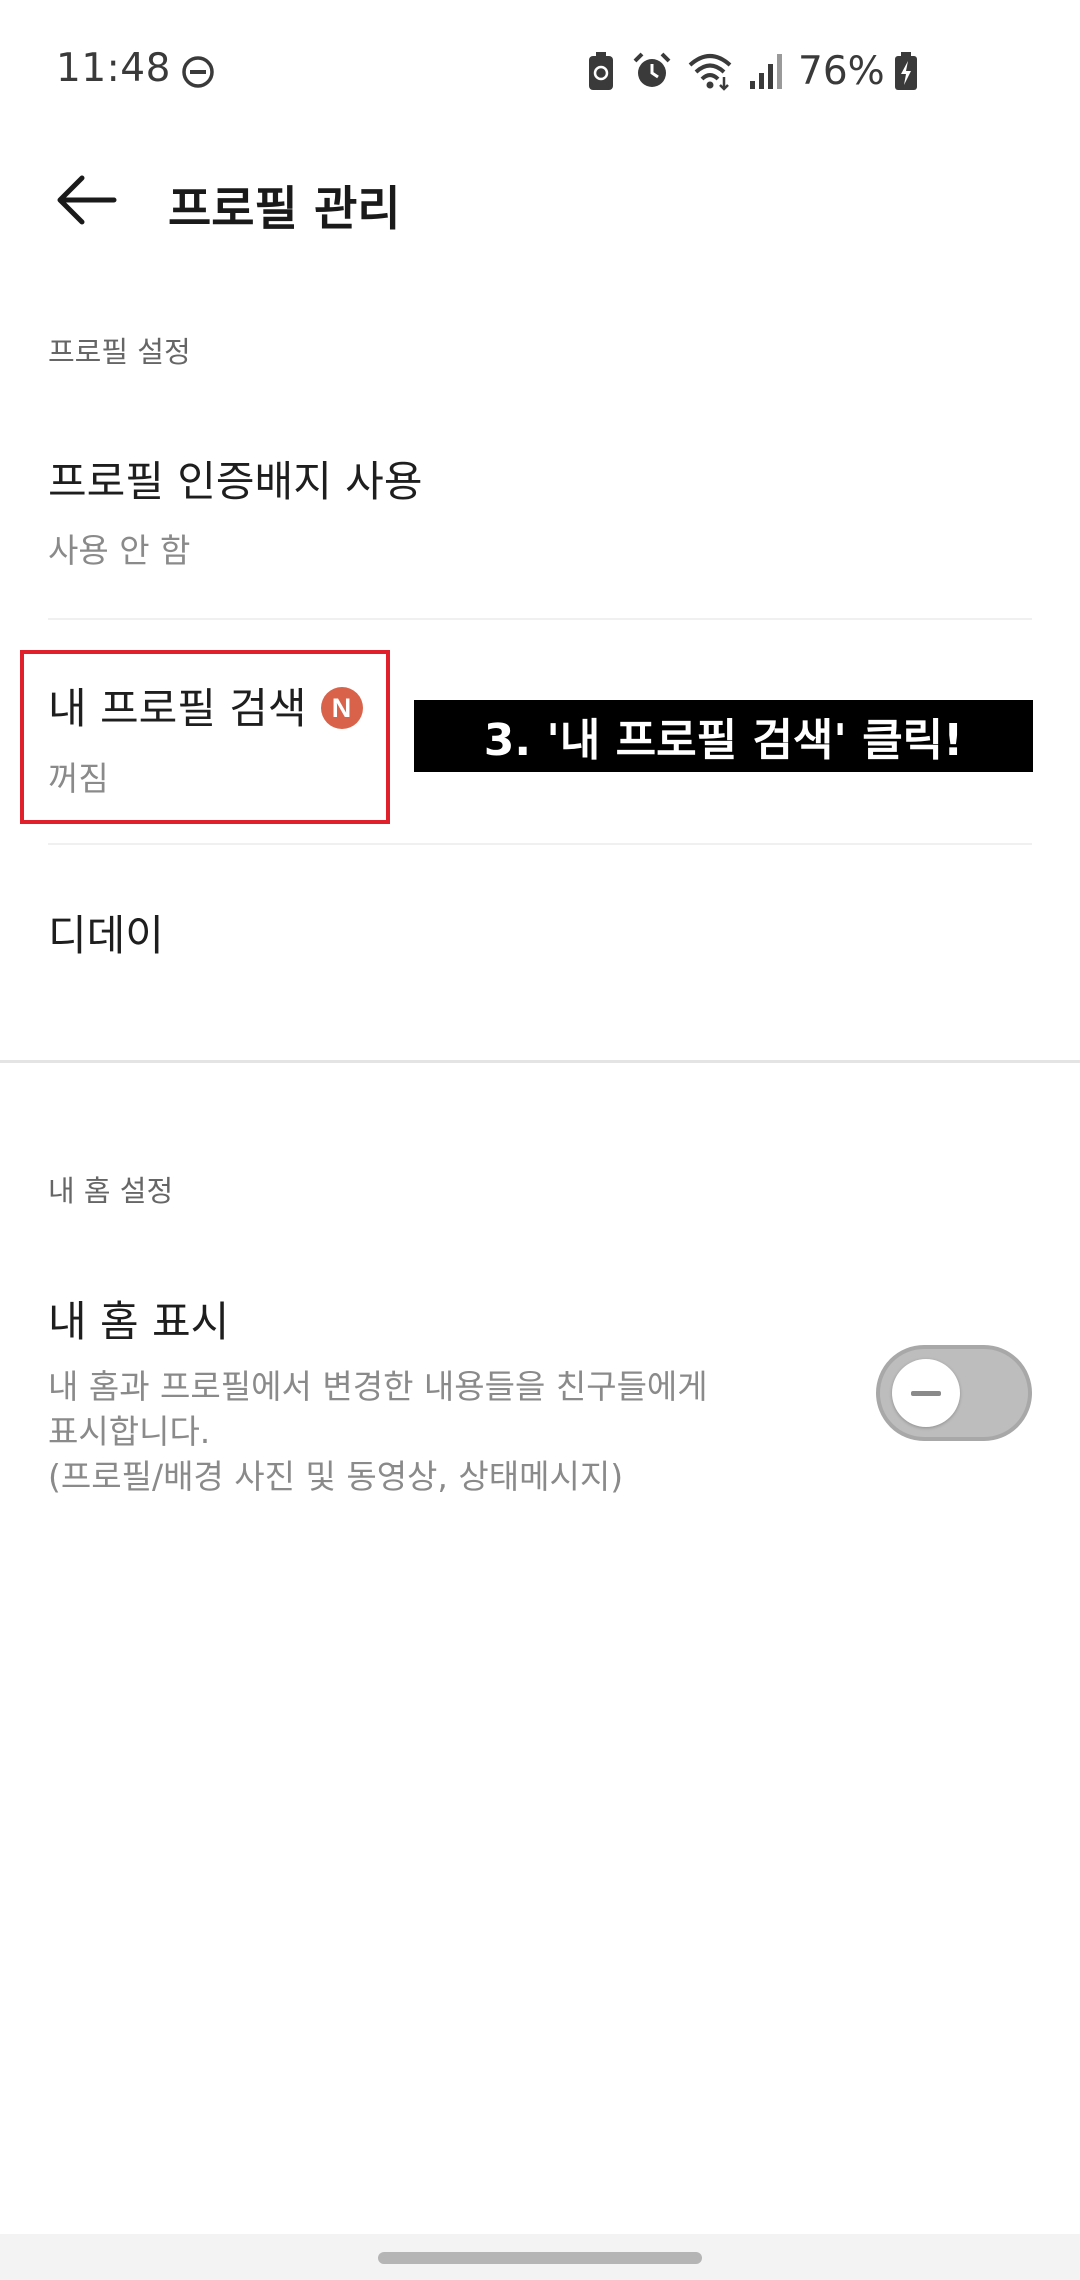  What do you see at coordinates (336, 1476) in the screenshot?
I see `description-line: (프로필/배경 사진 및 동영상, 상태메시지)` at bounding box center [336, 1476].